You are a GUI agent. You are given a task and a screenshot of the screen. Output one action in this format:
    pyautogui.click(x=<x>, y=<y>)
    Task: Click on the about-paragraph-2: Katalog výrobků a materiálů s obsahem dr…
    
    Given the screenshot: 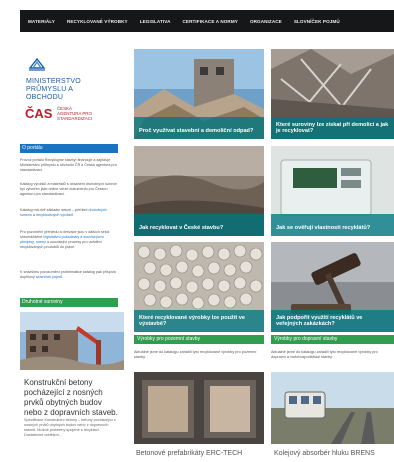 What is the action you would take?
    pyautogui.click(x=68, y=189)
    